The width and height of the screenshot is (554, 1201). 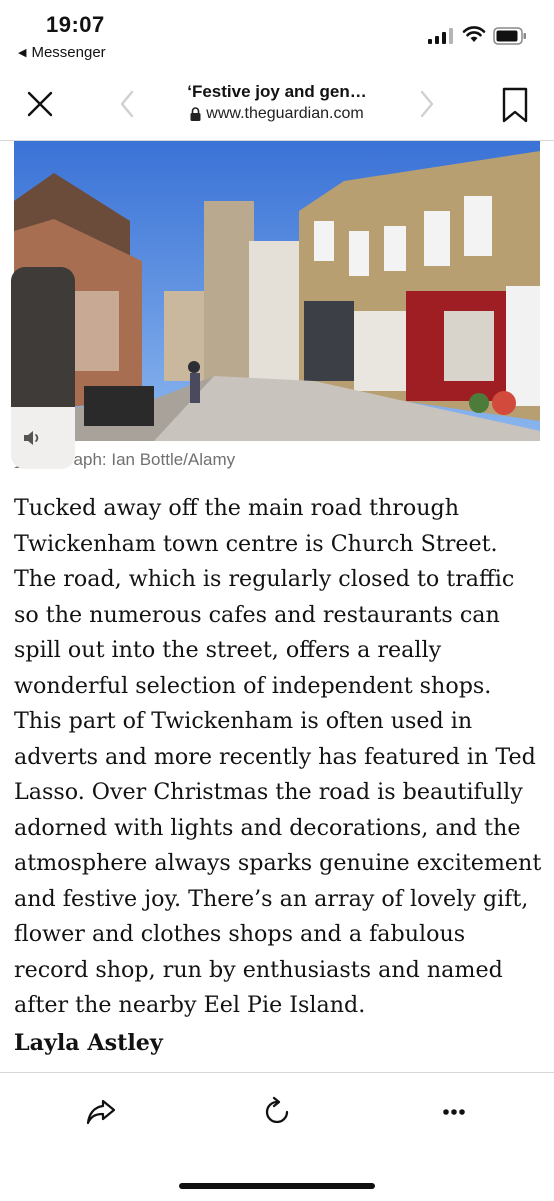 What do you see at coordinates (426, 104) in the screenshot?
I see `forward-chevron-icon` at bounding box center [426, 104].